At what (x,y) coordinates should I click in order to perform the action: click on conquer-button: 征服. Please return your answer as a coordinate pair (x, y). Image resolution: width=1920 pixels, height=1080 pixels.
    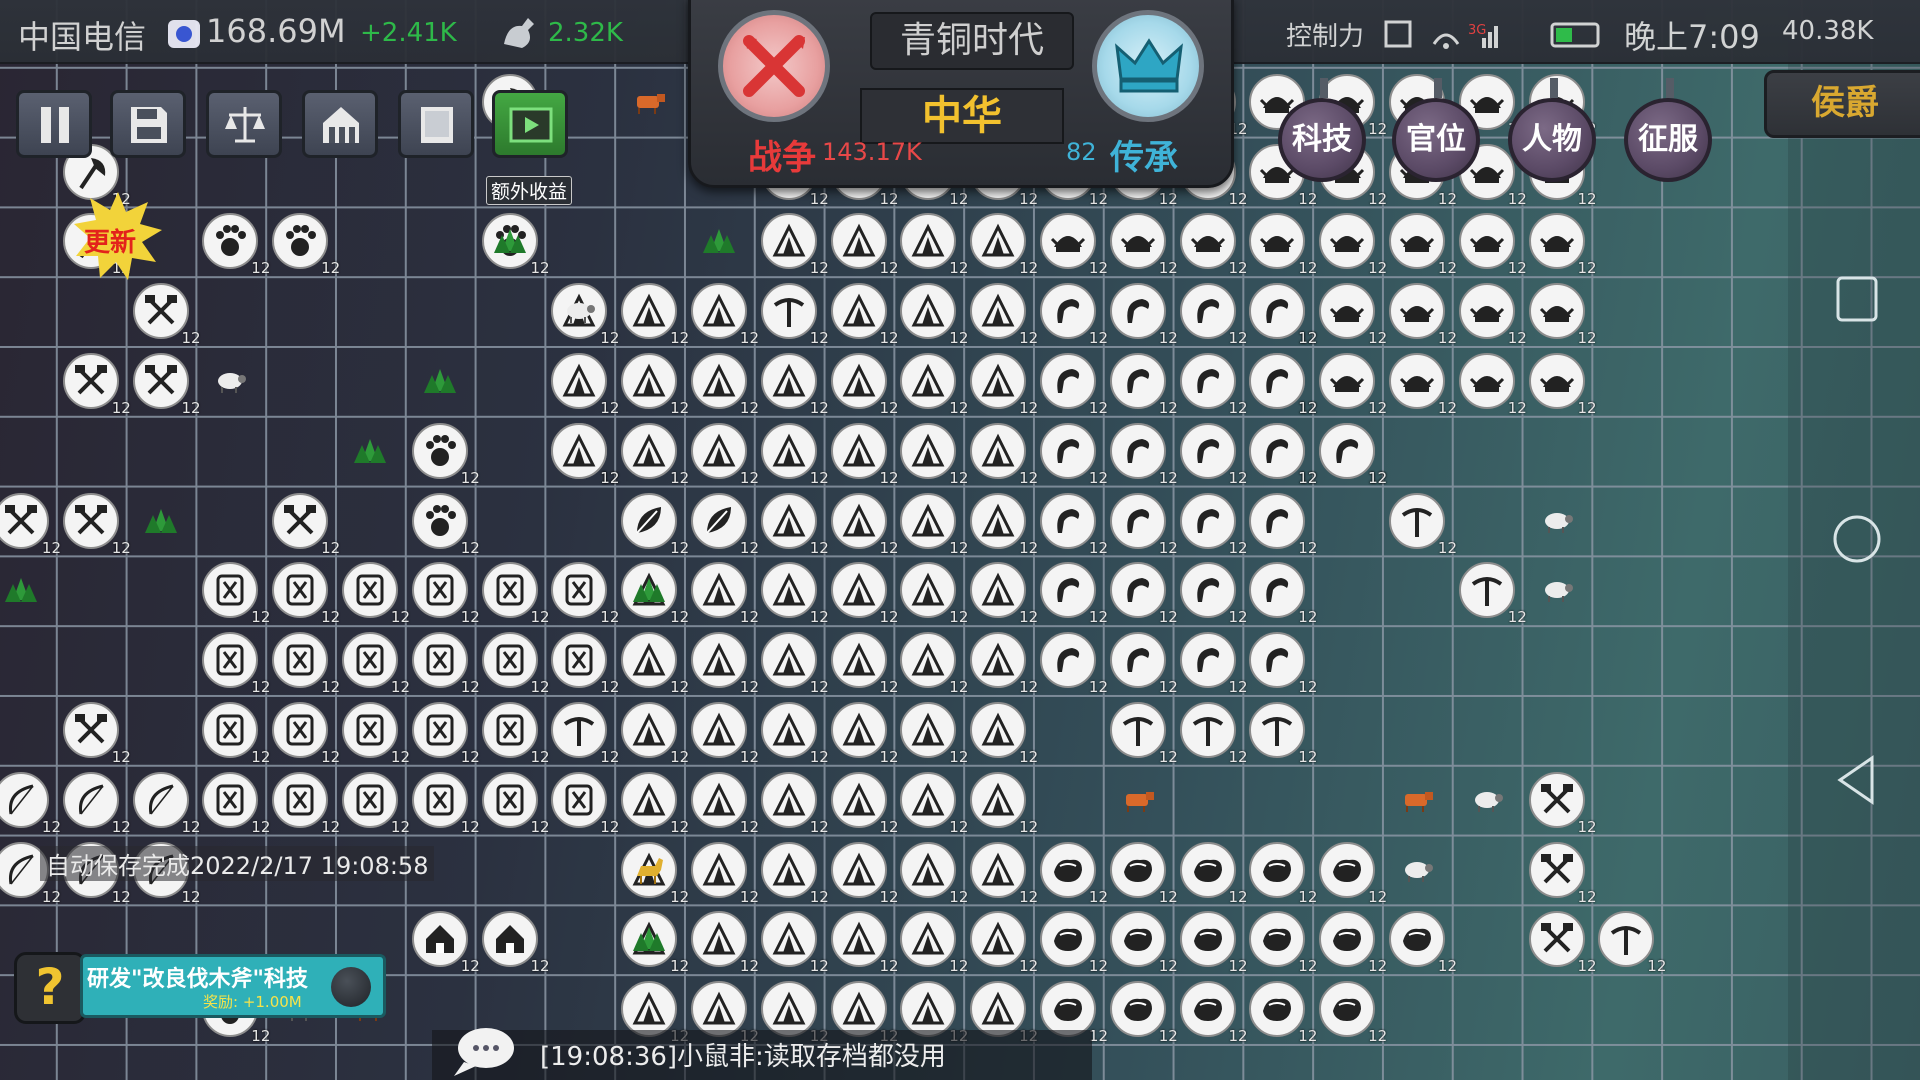
    Looking at the image, I should click on (1668, 130).